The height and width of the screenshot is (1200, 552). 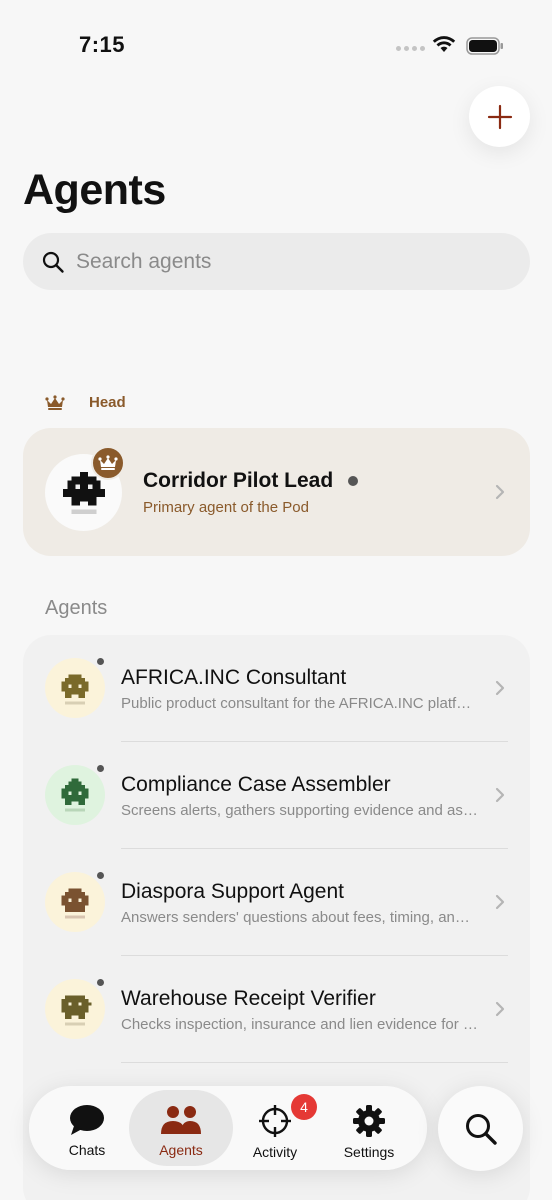 I want to click on agents-section-label: Agents, so click(x=76, y=608).